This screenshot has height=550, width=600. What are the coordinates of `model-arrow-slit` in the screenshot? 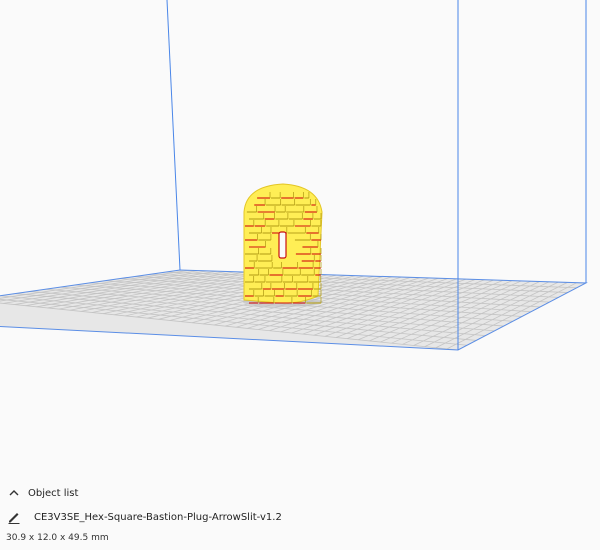 It's located at (282, 245).